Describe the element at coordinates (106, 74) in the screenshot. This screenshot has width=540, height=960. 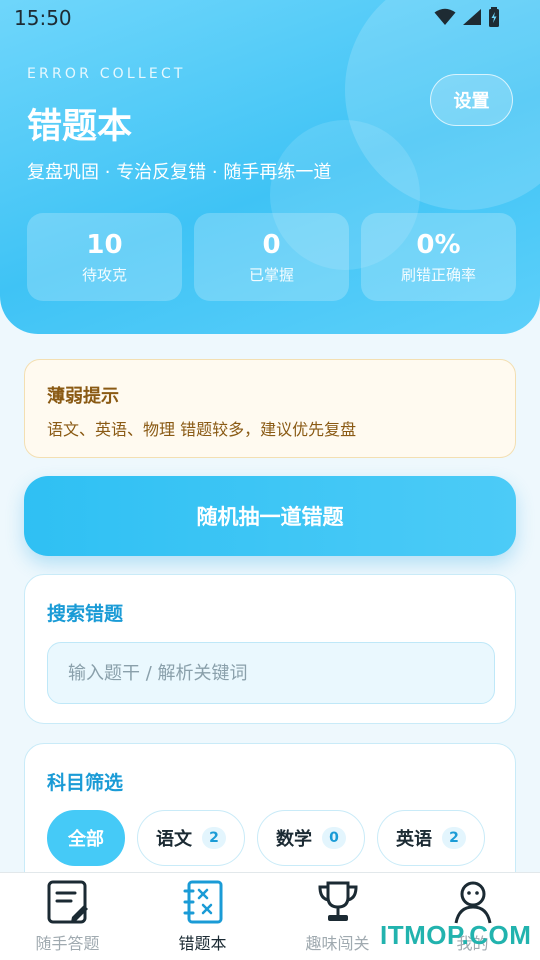
I see `english-title: ERROR COLLECT` at that location.